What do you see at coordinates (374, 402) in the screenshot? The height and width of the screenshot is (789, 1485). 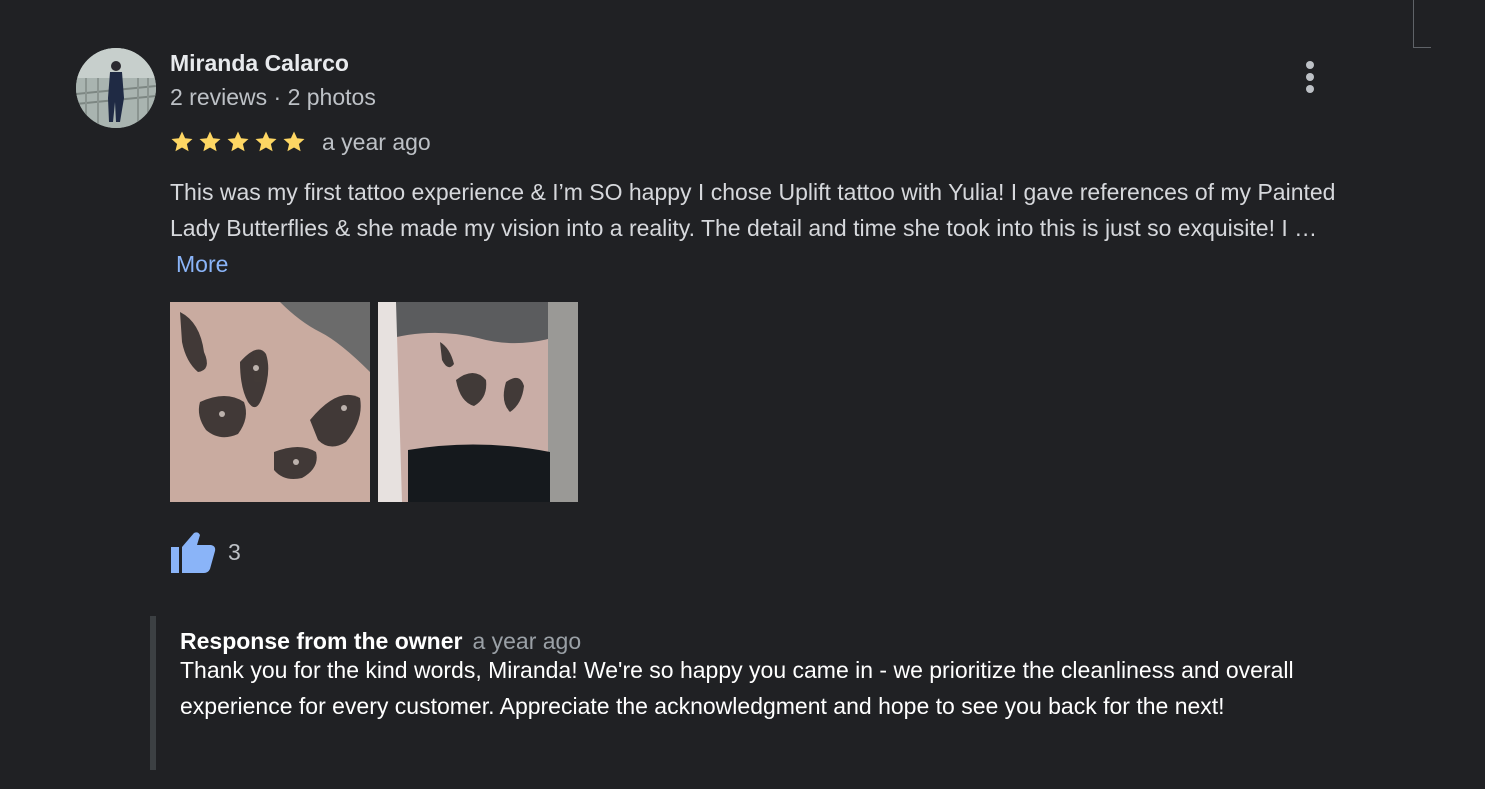 I see `review-photos` at bounding box center [374, 402].